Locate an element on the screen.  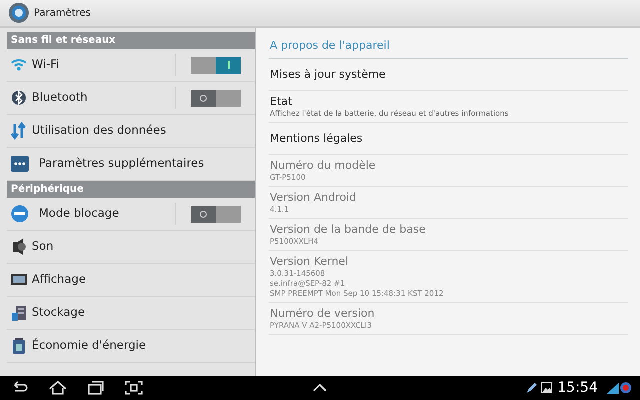
item-title: Mentions légales is located at coordinates (317, 139).